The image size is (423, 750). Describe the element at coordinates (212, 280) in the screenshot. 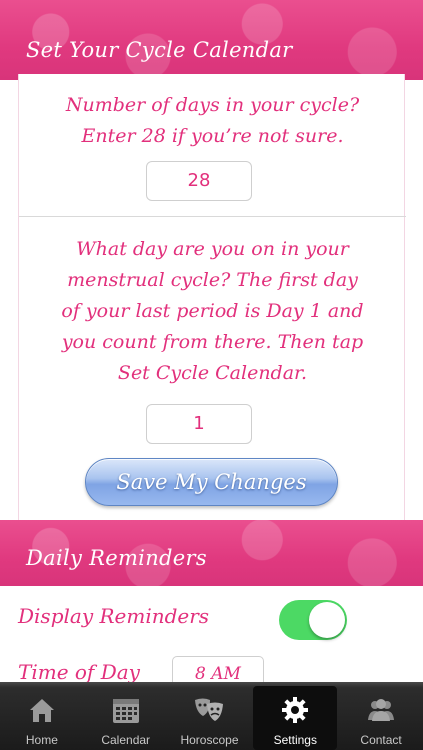

I see `current-day-prompt-line: menstrual cycle? The first day` at that location.